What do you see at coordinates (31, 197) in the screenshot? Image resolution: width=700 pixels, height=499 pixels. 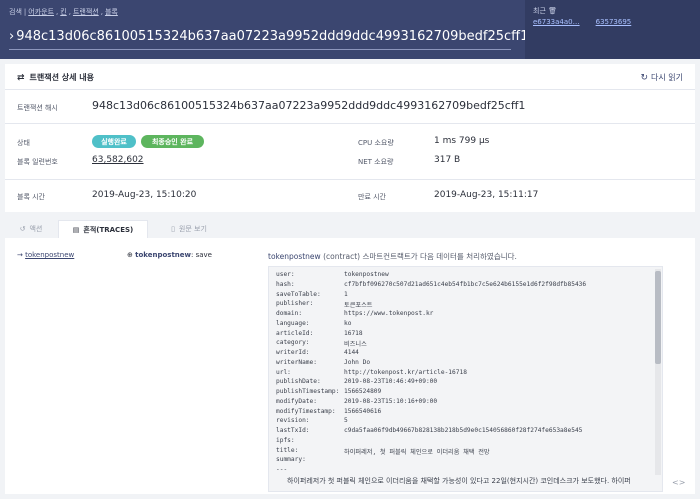 I see `block-time-label: 블록 시간` at bounding box center [31, 197].